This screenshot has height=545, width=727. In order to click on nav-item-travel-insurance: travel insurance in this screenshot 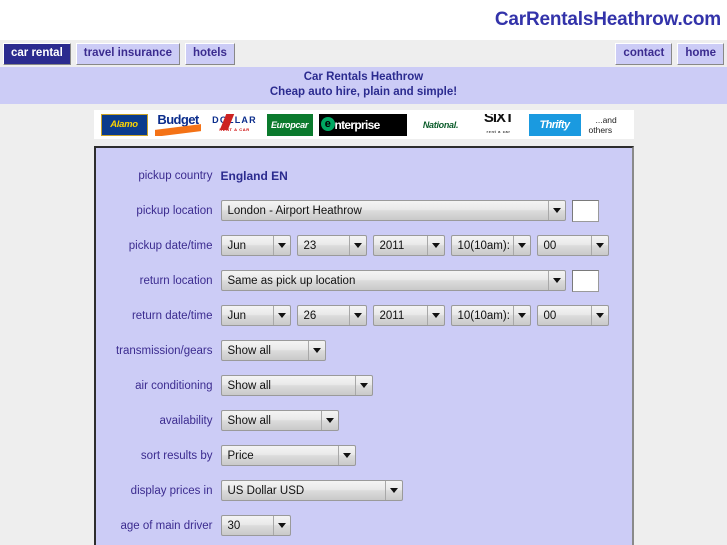, I will do `click(127, 53)`.